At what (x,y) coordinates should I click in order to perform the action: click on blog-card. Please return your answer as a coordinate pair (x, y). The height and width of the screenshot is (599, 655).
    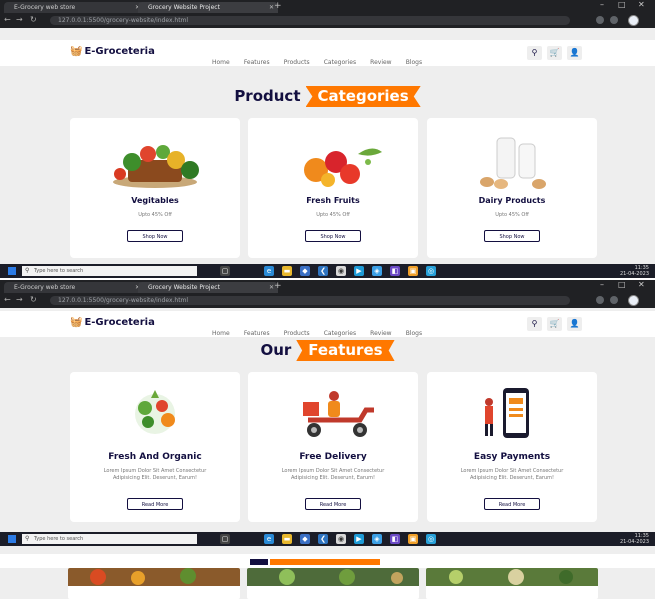
    Looking at the image, I should click on (154, 583).